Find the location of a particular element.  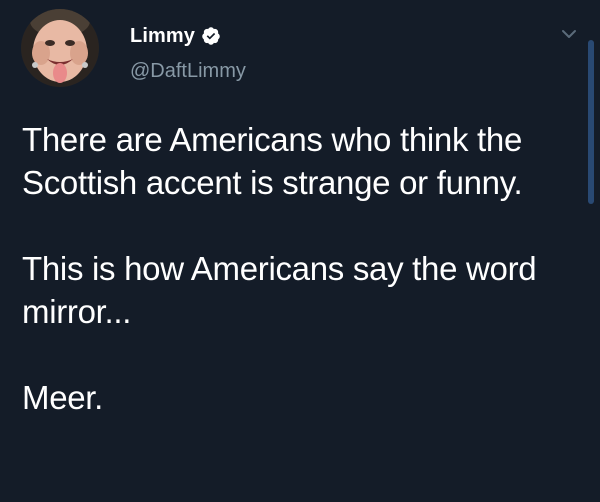

scrollbar is located at coordinates (591, 122).